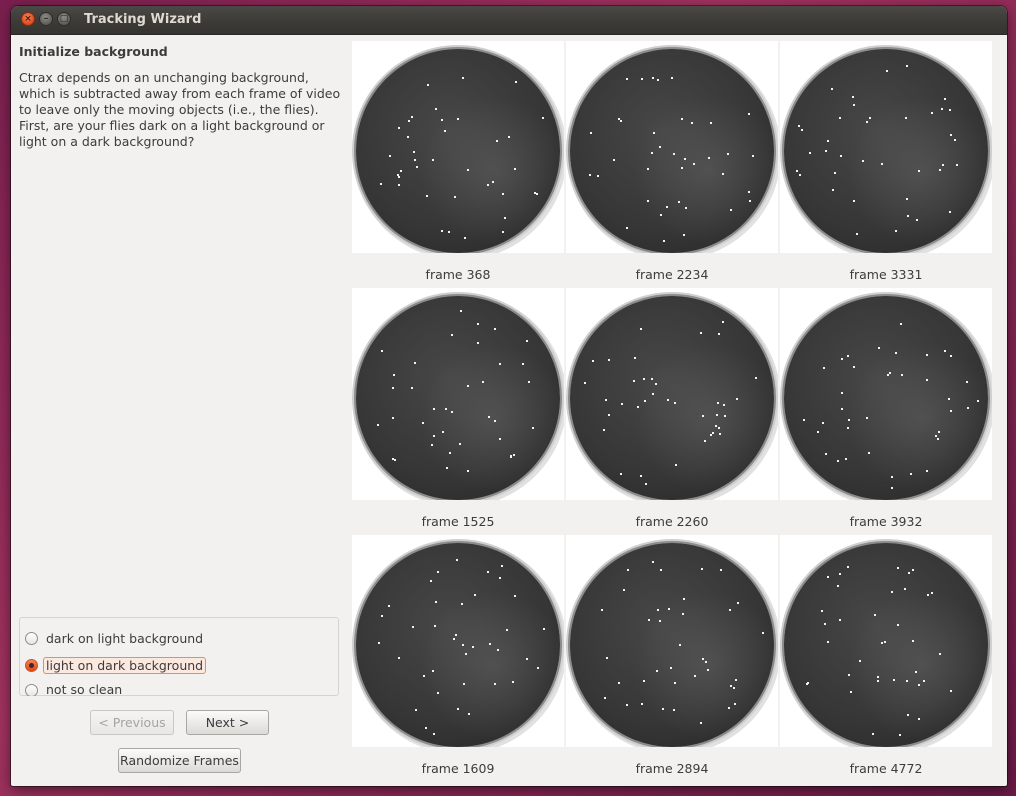 The image size is (1016, 796). What do you see at coordinates (116, 665) in the screenshot?
I see `option-light-on-dark: light on dark background` at bounding box center [116, 665].